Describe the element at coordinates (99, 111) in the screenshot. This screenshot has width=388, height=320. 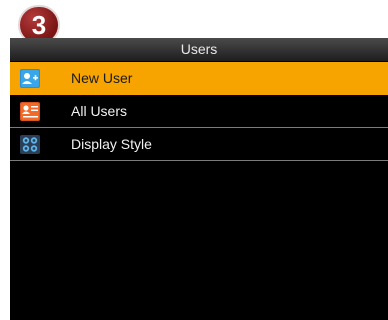
I see `menu-item-label: All Users` at that location.